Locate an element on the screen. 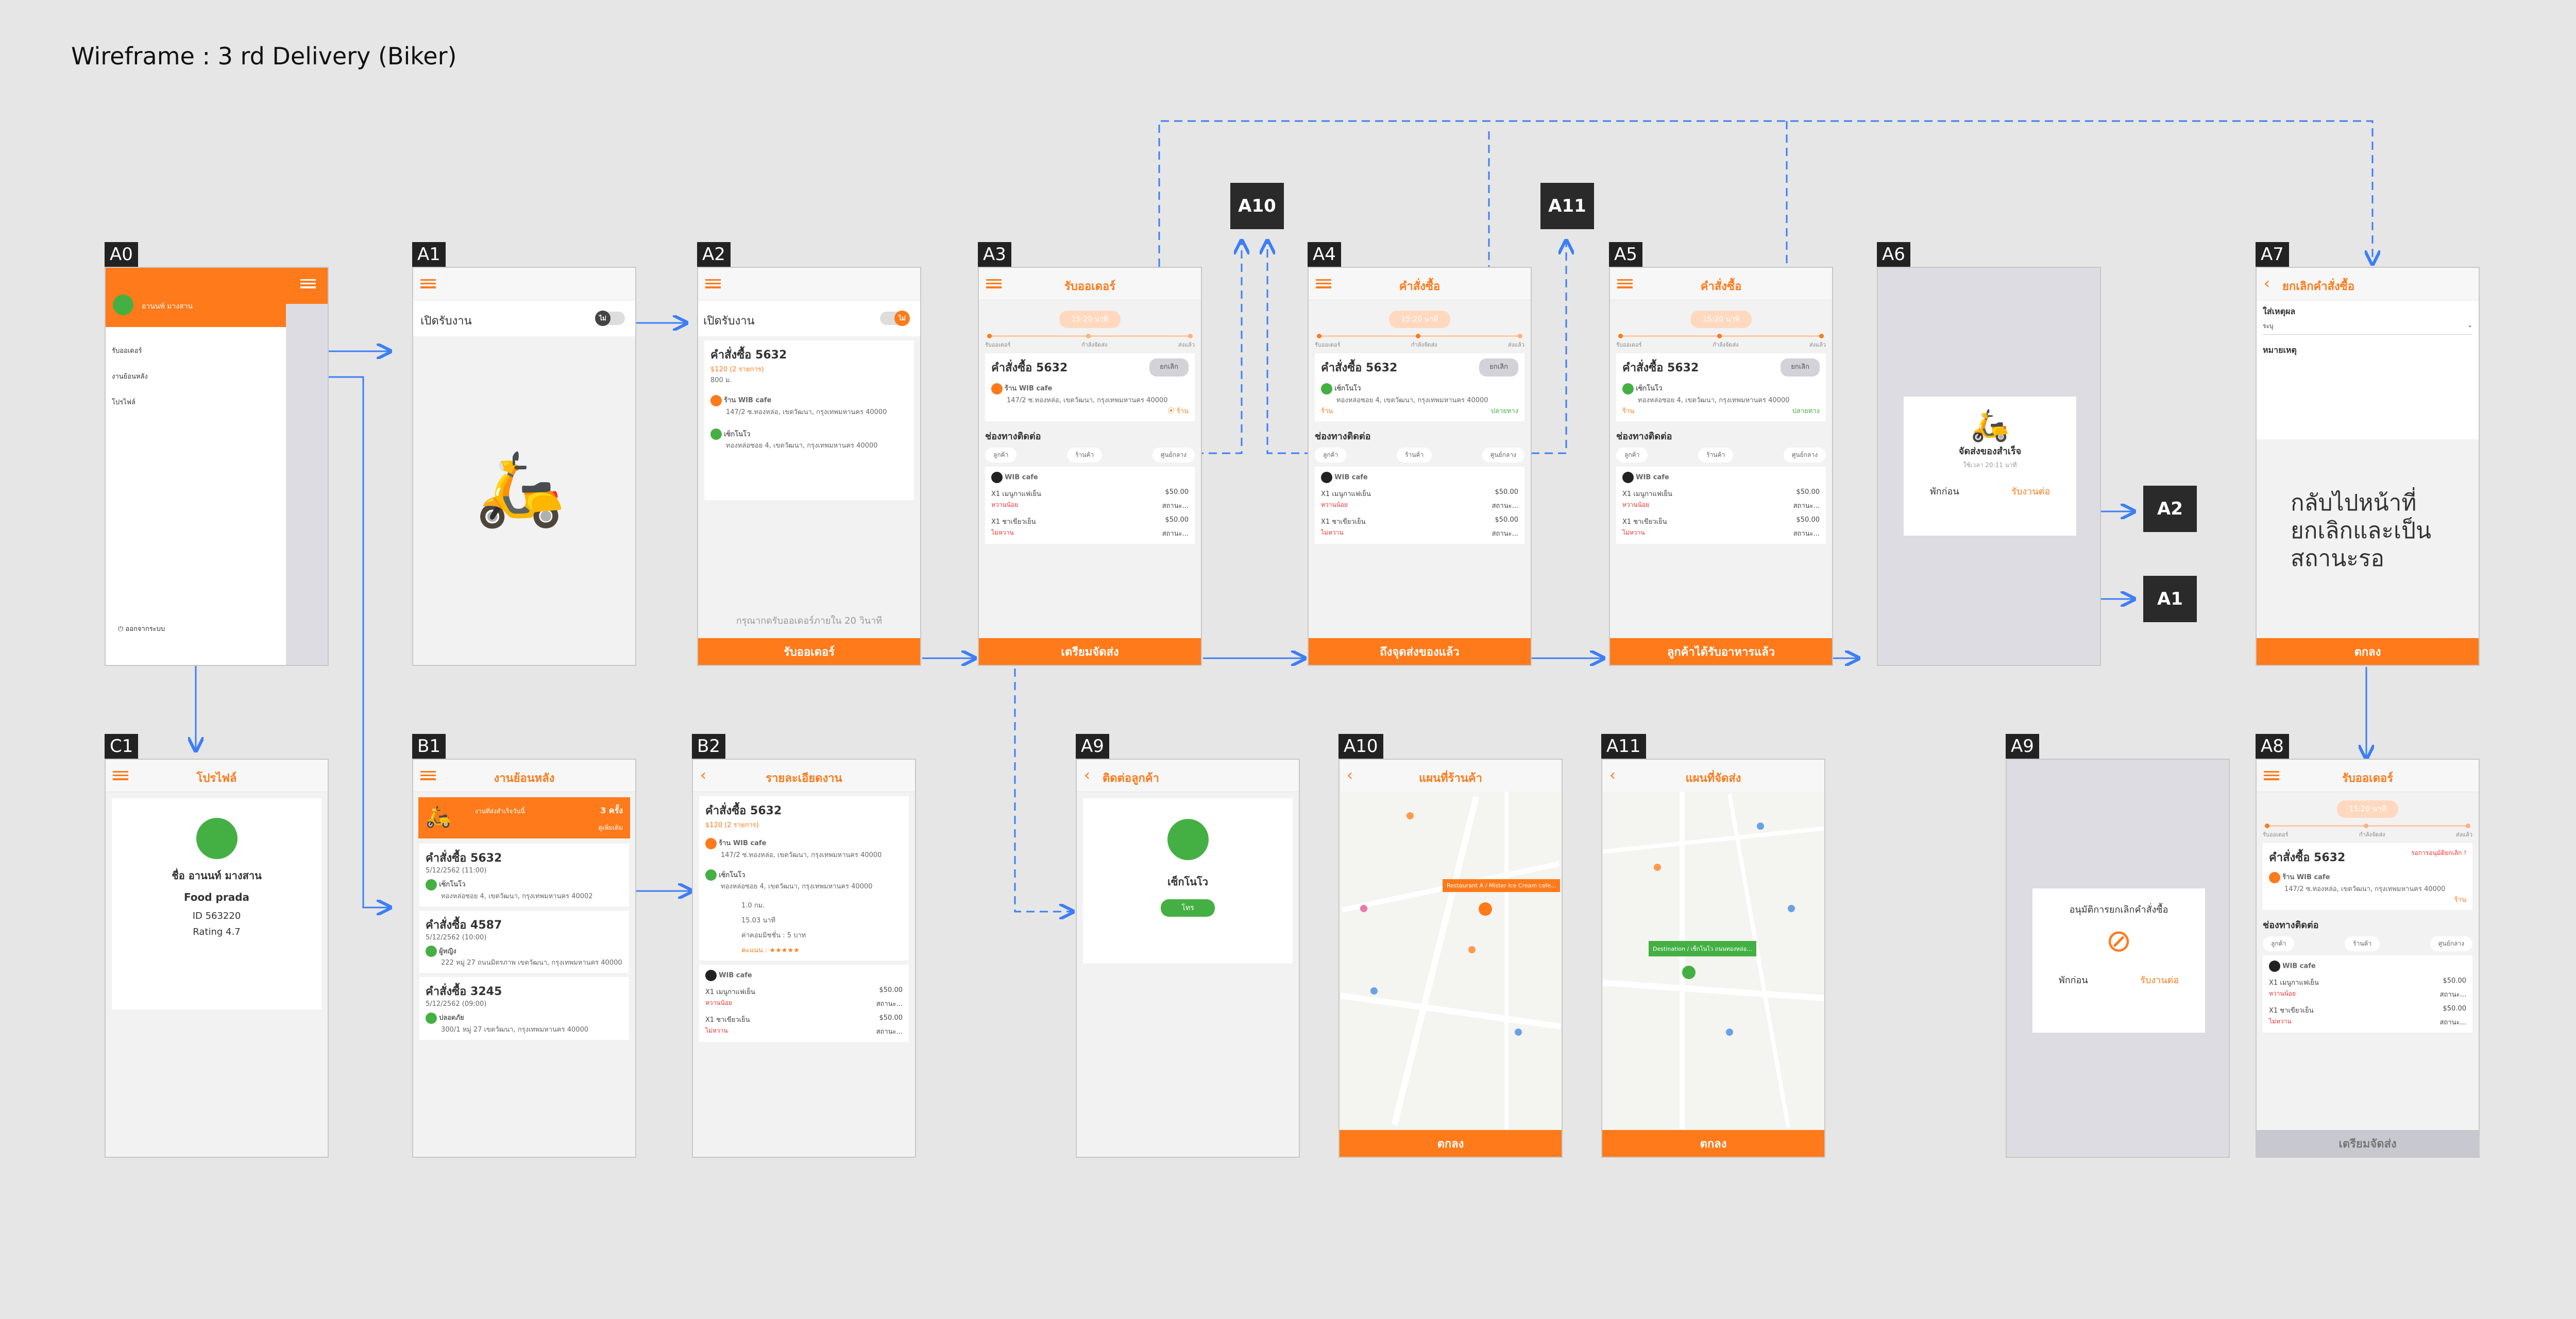  confirm-button: ตกลง is located at coordinates (2368, 651).